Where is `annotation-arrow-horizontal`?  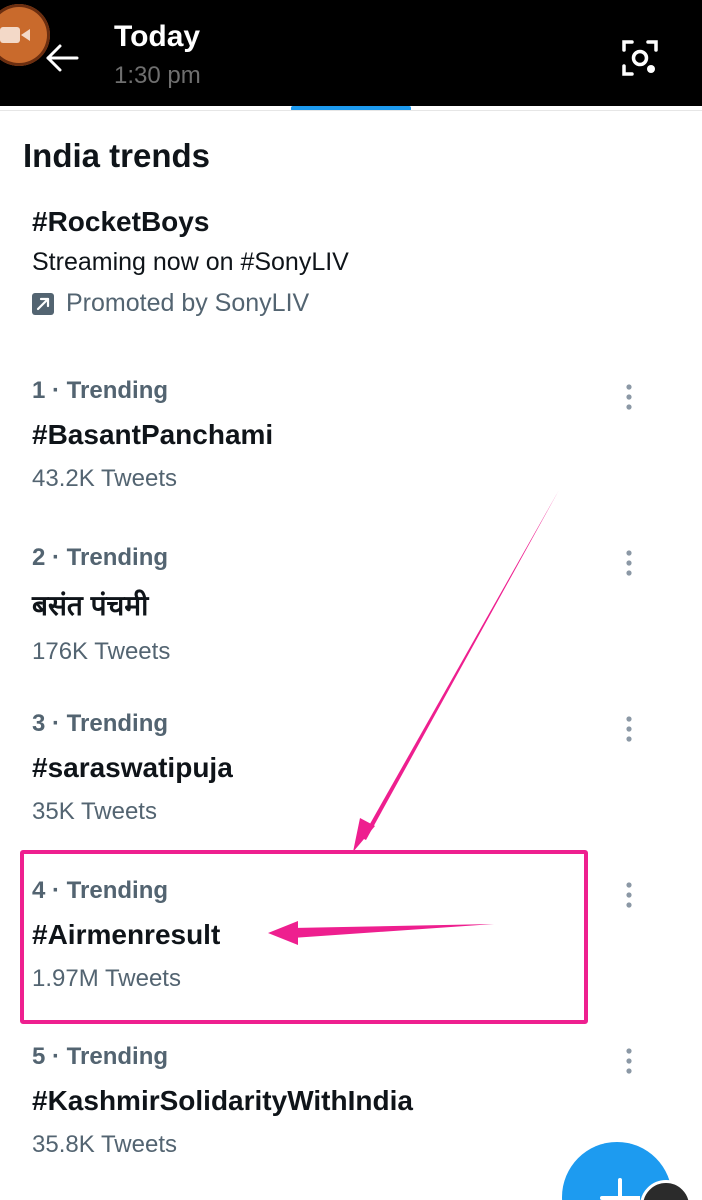 annotation-arrow-horizontal is located at coordinates (381, 933).